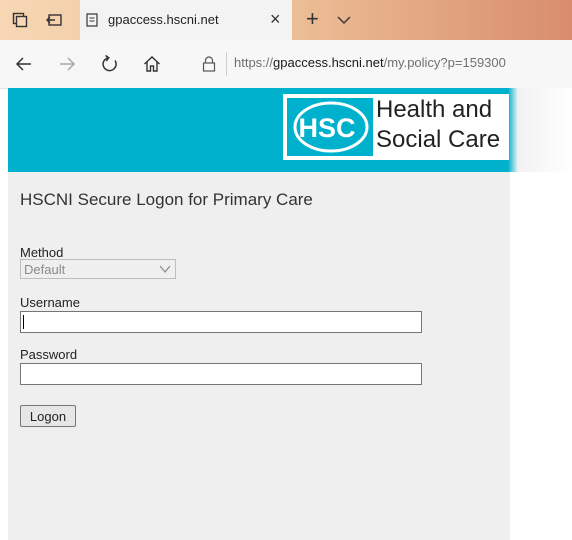  I want to click on refresh-icon, so click(110, 64).